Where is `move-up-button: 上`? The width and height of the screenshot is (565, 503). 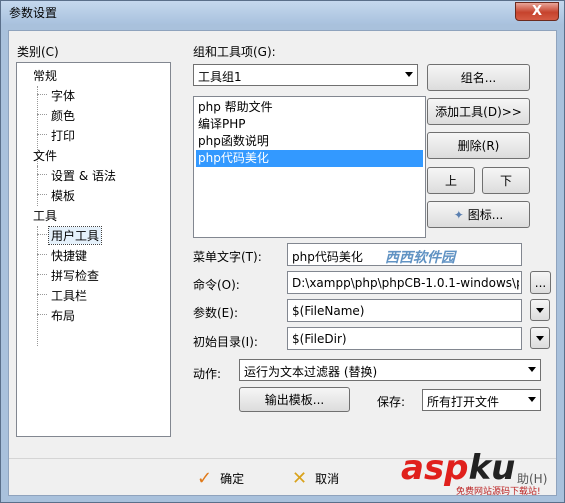 move-up-button: 上 is located at coordinates (451, 180).